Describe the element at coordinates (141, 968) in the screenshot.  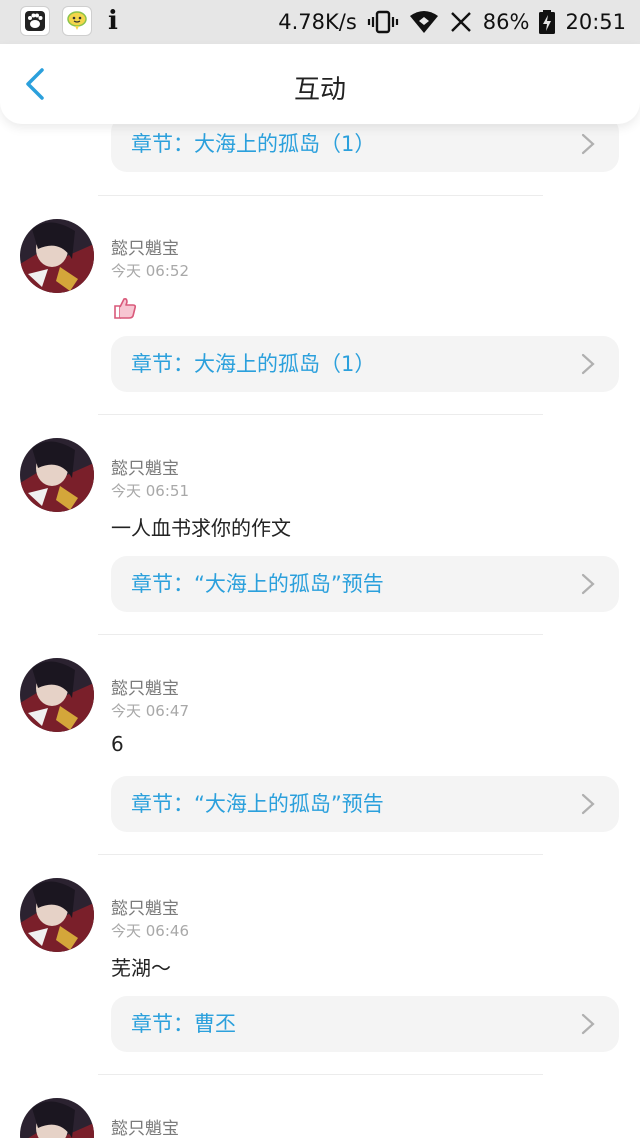
I see `comment-text: 芜湖～` at that location.